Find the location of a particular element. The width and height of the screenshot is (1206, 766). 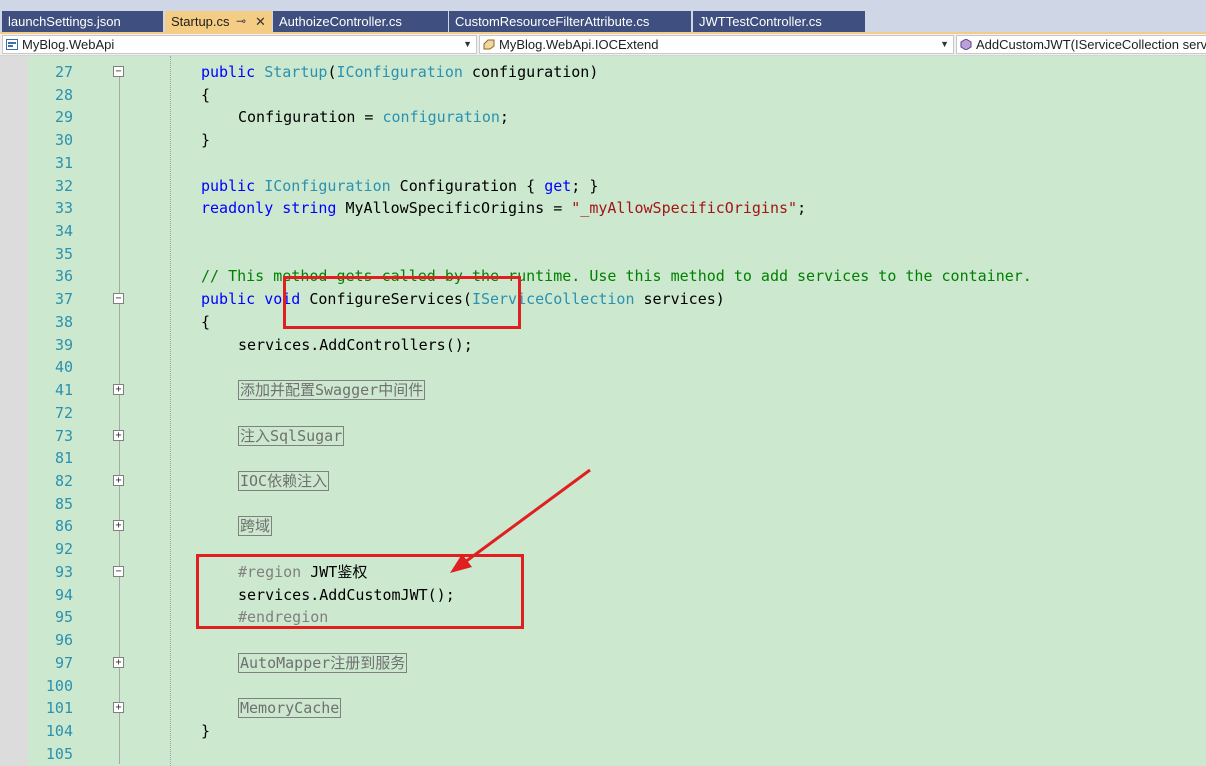

annotation-arrow-icon is located at coordinates (520, 520).